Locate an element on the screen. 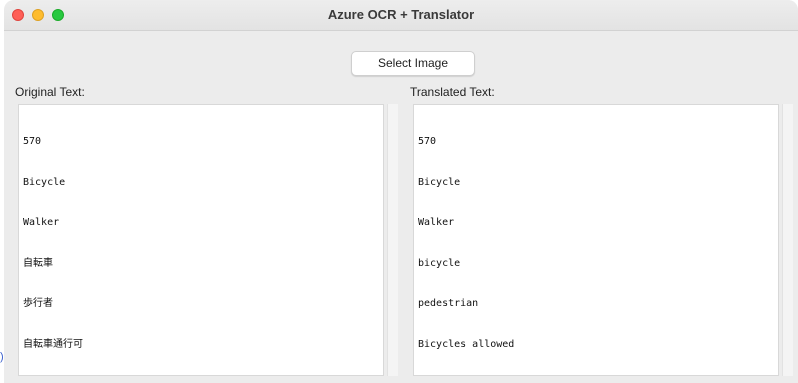  translated-scrollbar is located at coordinates (787, 240).